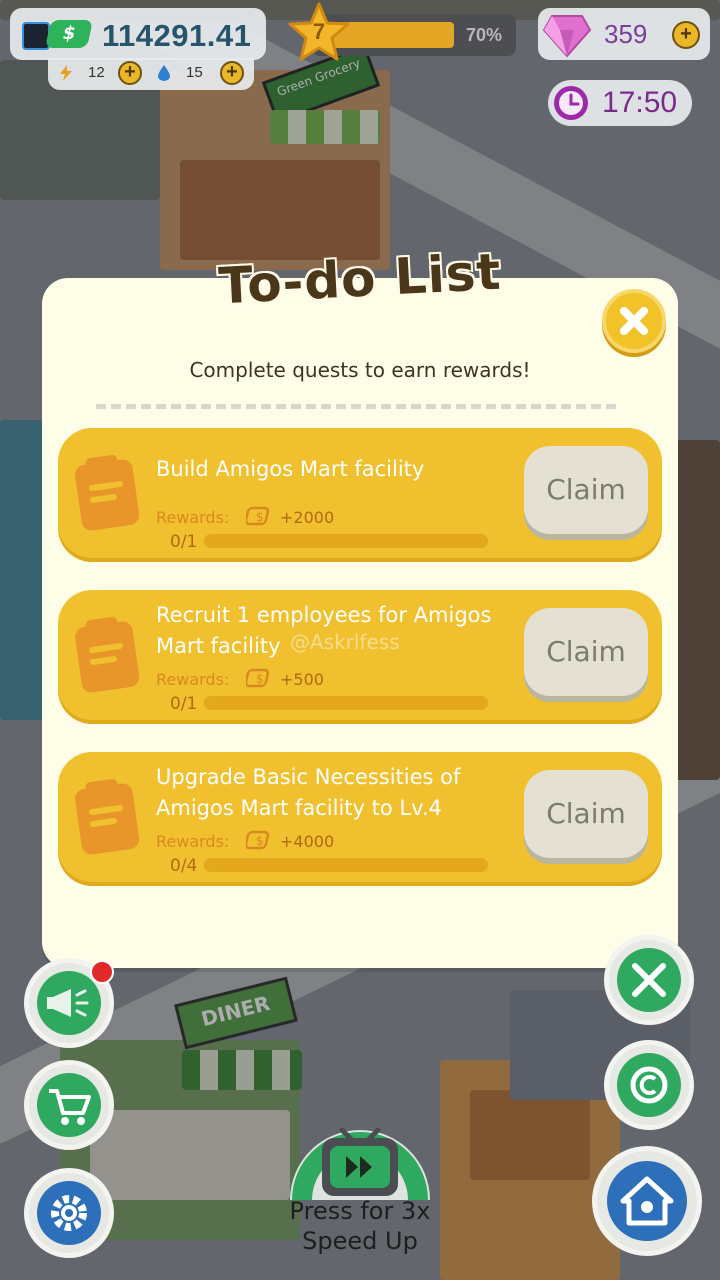 The image size is (720, 1280). What do you see at coordinates (360, 1226) in the screenshot?
I see `speed-up-label: Press for 3x Speed Up` at bounding box center [360, 1226].